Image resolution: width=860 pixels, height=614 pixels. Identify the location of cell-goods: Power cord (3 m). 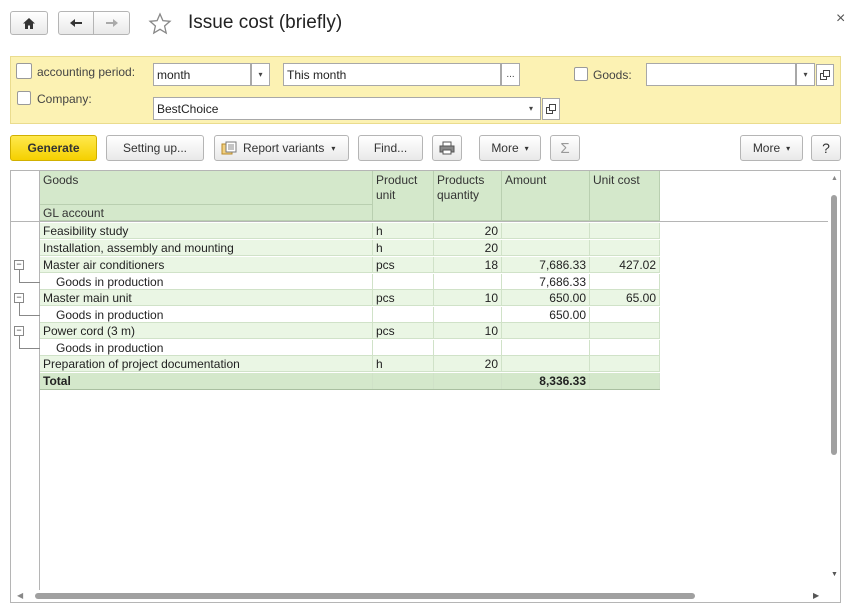
(206, 331).